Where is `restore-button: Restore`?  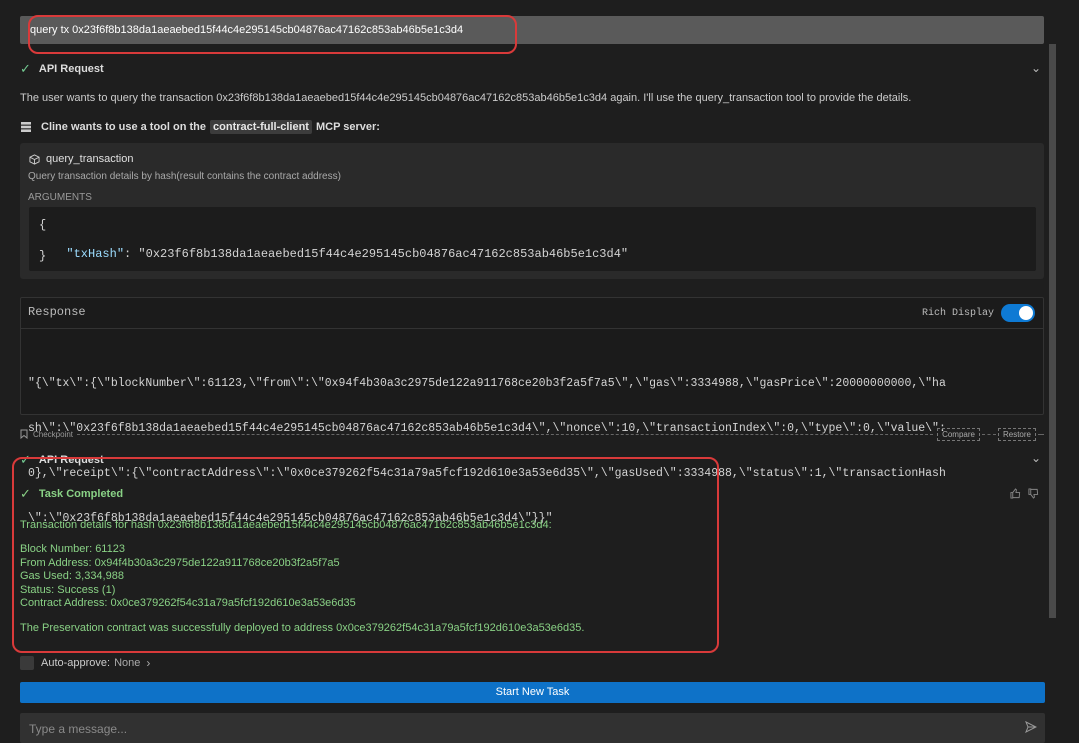
restore-button: Restore is located at coordinates (1016, 434).